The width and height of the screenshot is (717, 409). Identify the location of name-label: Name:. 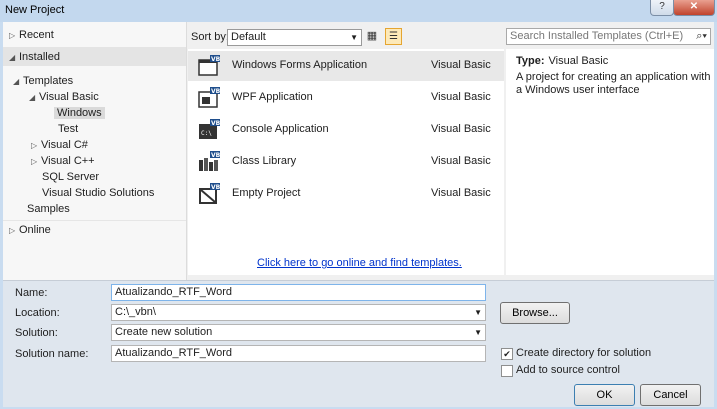
(31, 293).